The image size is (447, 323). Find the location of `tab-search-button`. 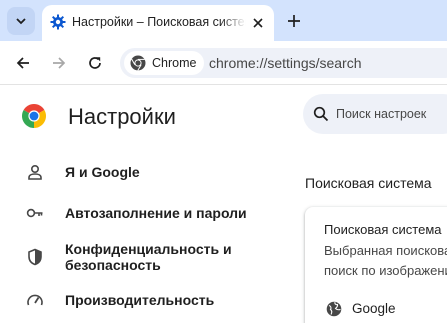

tab-search-button is located at coordinates (21, 21).